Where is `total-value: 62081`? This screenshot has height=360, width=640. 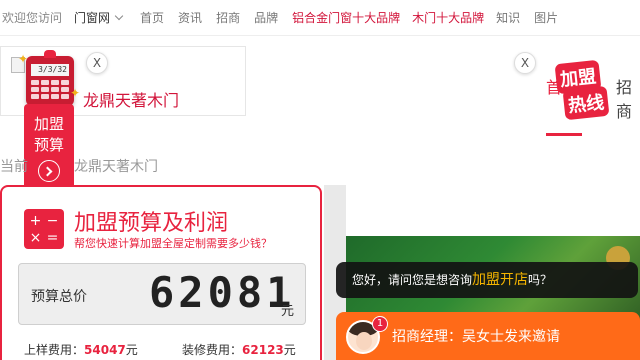
total-value: 62081 is located at coordinates (222, 292).